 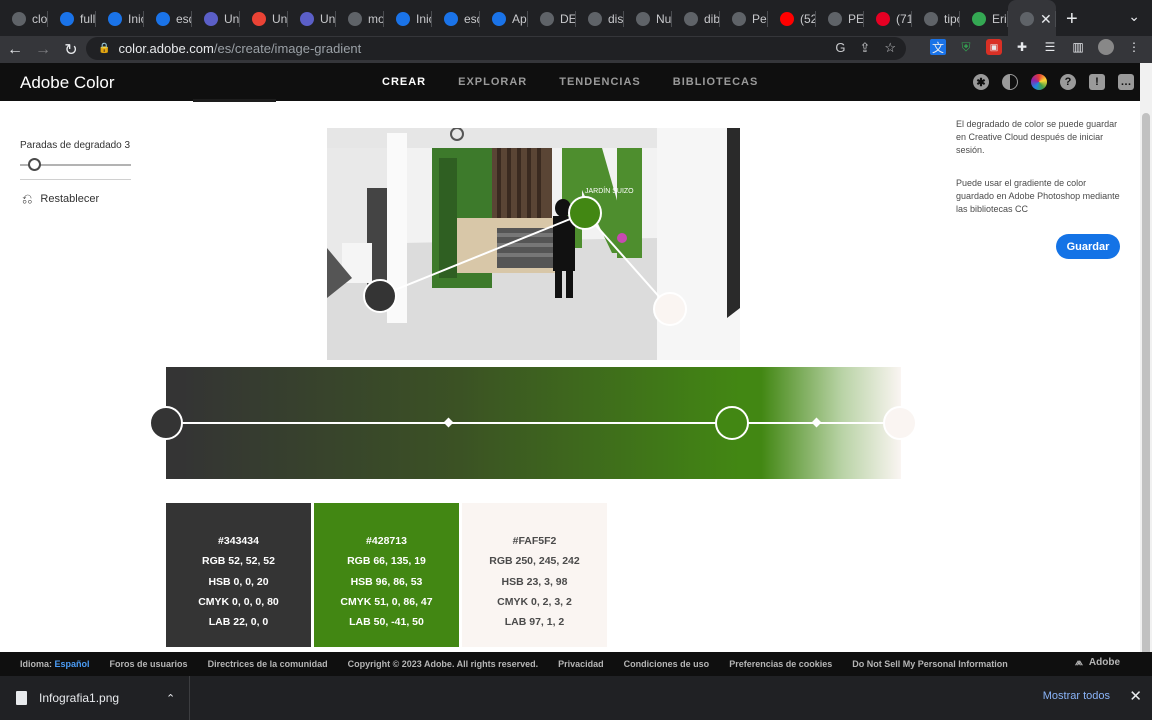 I want to click on nav-bibliotecas: BIBLIOTECAS, so click(x=716, y=82).